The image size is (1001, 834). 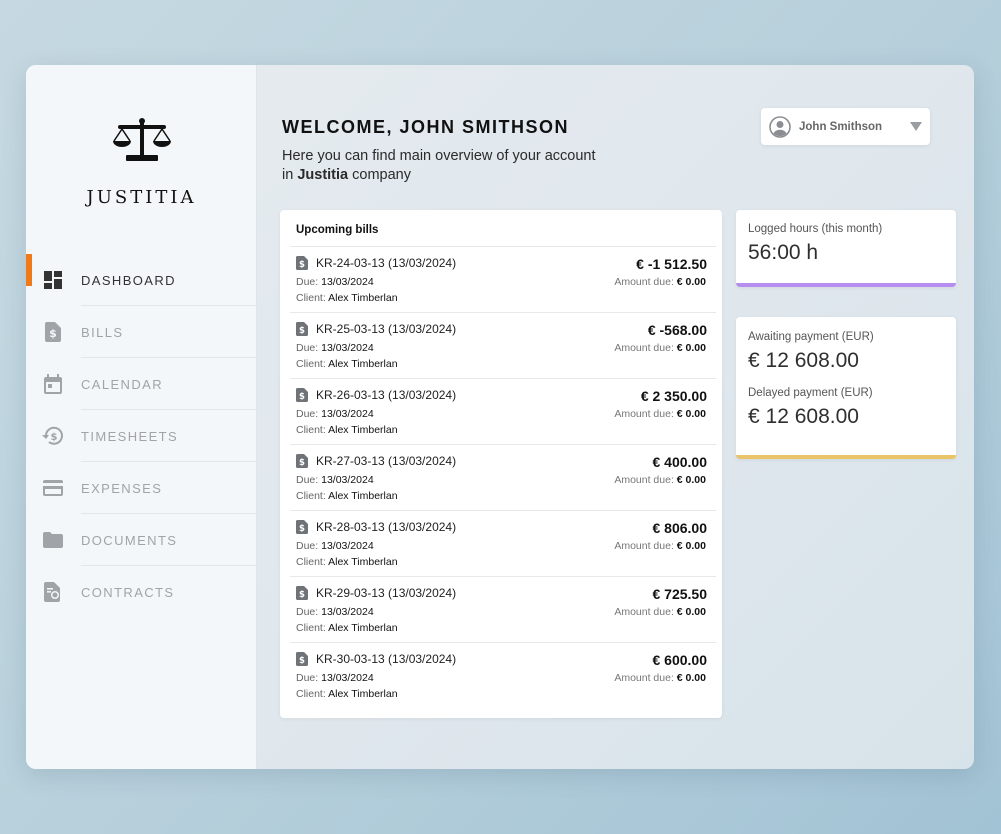 What do you see at coordinates (803, 360) in the screenshot?
I see `awaiting-payment-value: € 12 608.00` at bounding box center [803, 360].